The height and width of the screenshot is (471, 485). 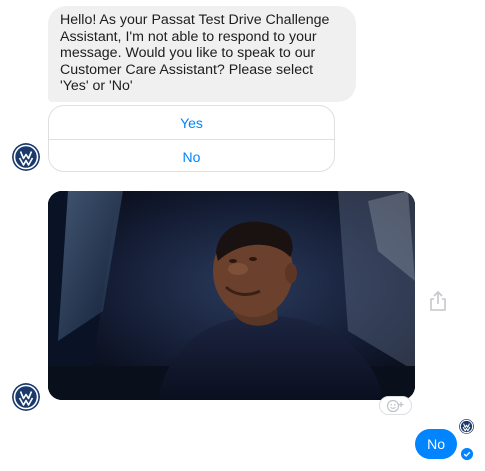 I want to click on check-icon, so click(x=467, y=454).